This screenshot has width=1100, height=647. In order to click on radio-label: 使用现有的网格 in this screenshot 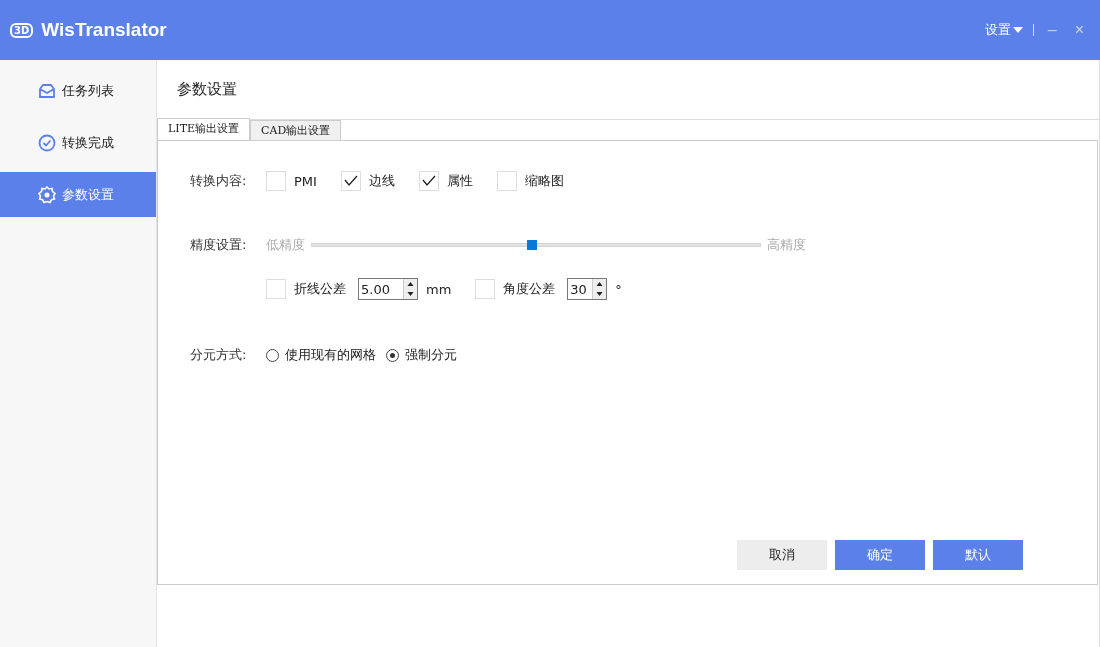, I will do `click(330, 355)`.